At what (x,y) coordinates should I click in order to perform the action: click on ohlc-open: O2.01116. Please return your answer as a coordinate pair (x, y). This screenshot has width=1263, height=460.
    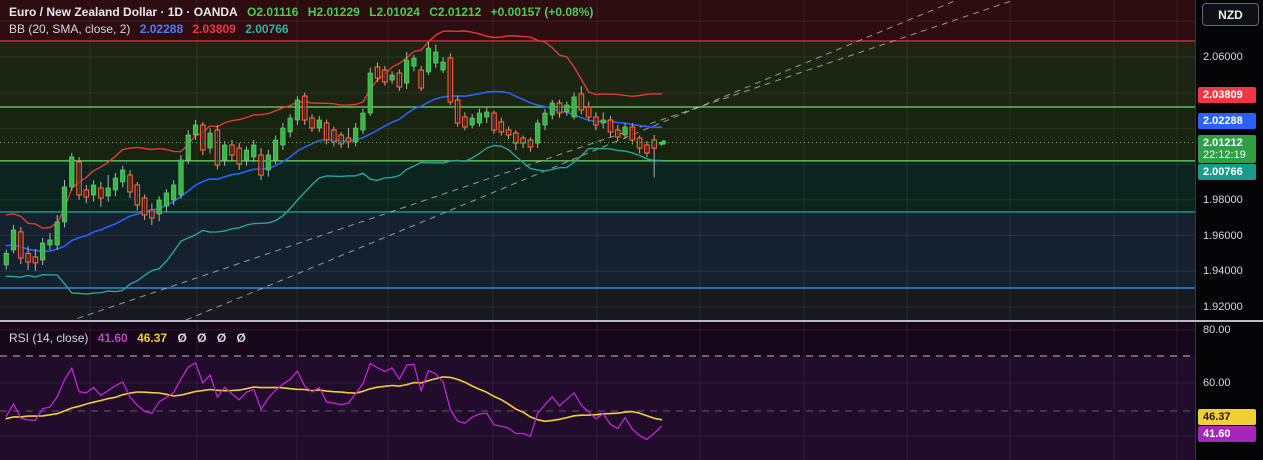
    Looking at the image, I should click on (273, 12).